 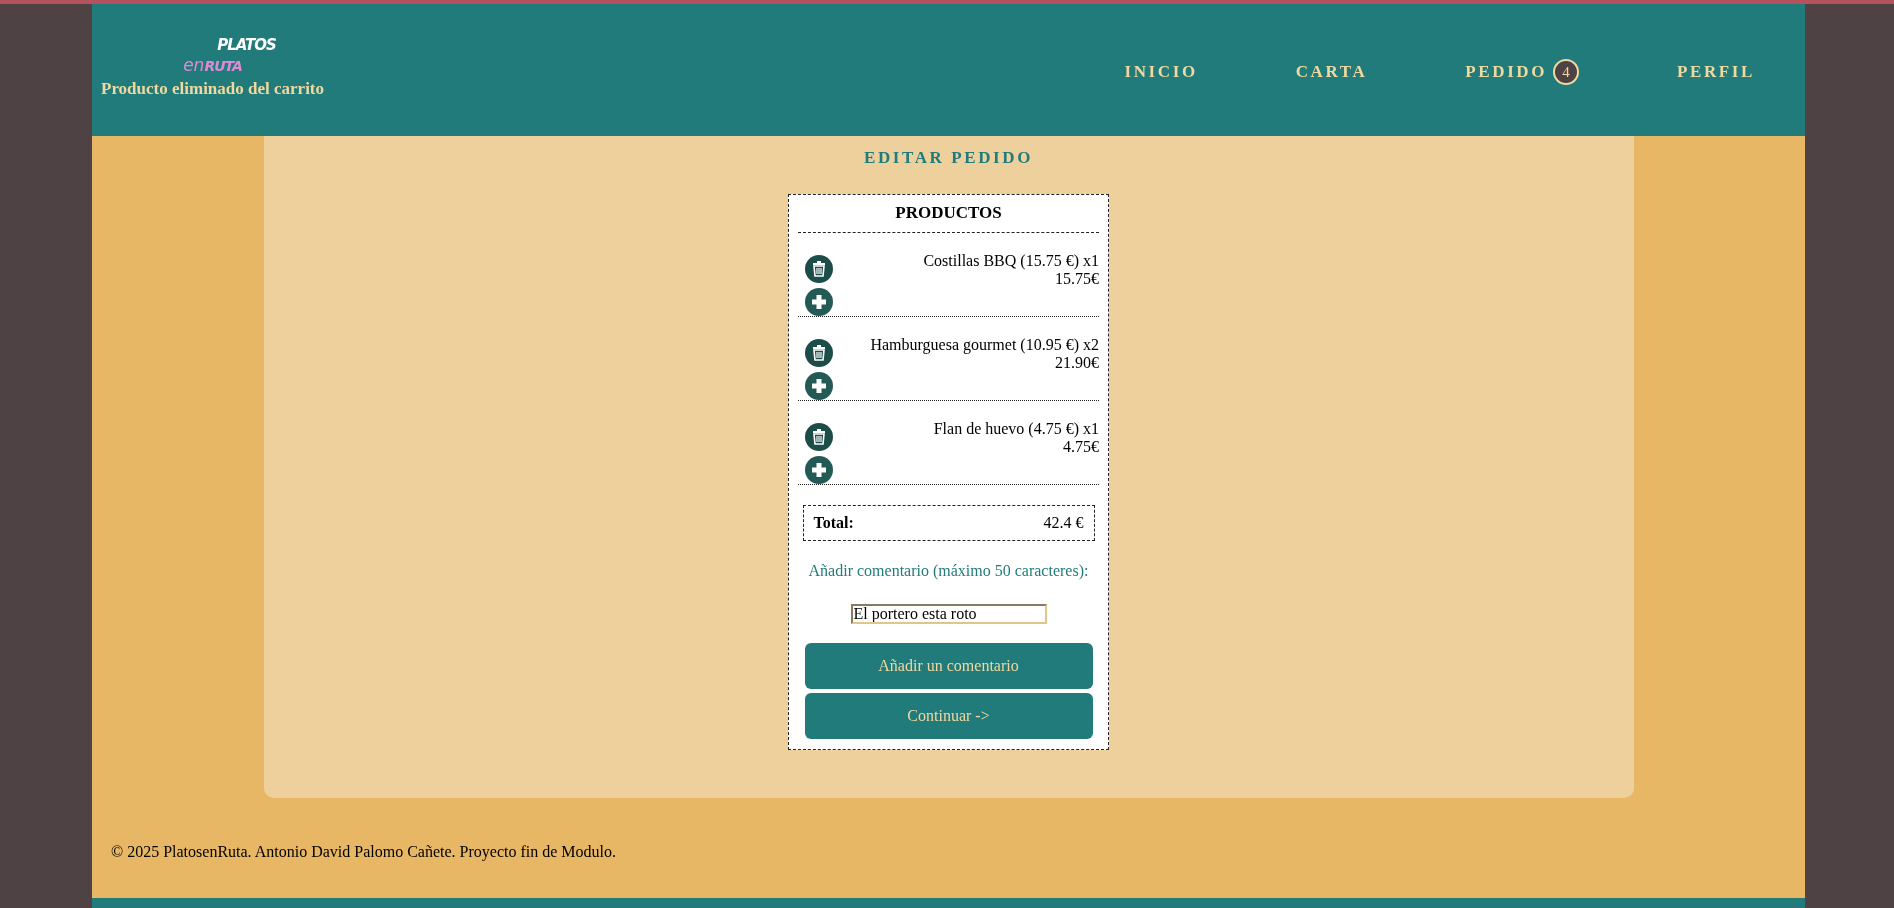 I want to click on copyright-text: © 2025 PlatosenRuta. Antonio David Palomo Cañete. Proyecto fin de Modulo., so click(x=363, y=852).